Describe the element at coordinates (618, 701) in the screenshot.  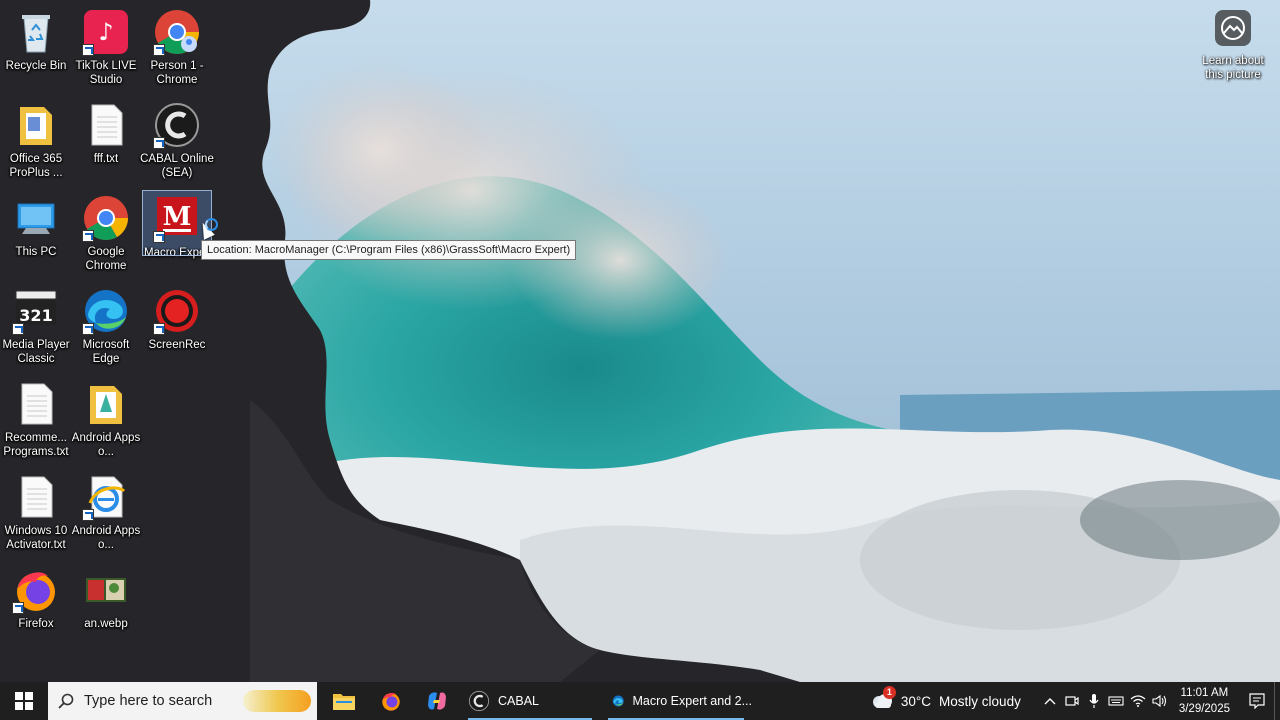
I see `edge-icon` at that location.